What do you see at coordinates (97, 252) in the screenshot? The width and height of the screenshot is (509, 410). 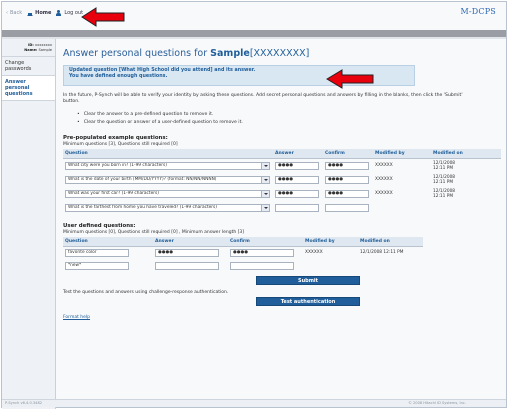 I see `custom-question-field: favorite color` at bounding box center [97, 252].